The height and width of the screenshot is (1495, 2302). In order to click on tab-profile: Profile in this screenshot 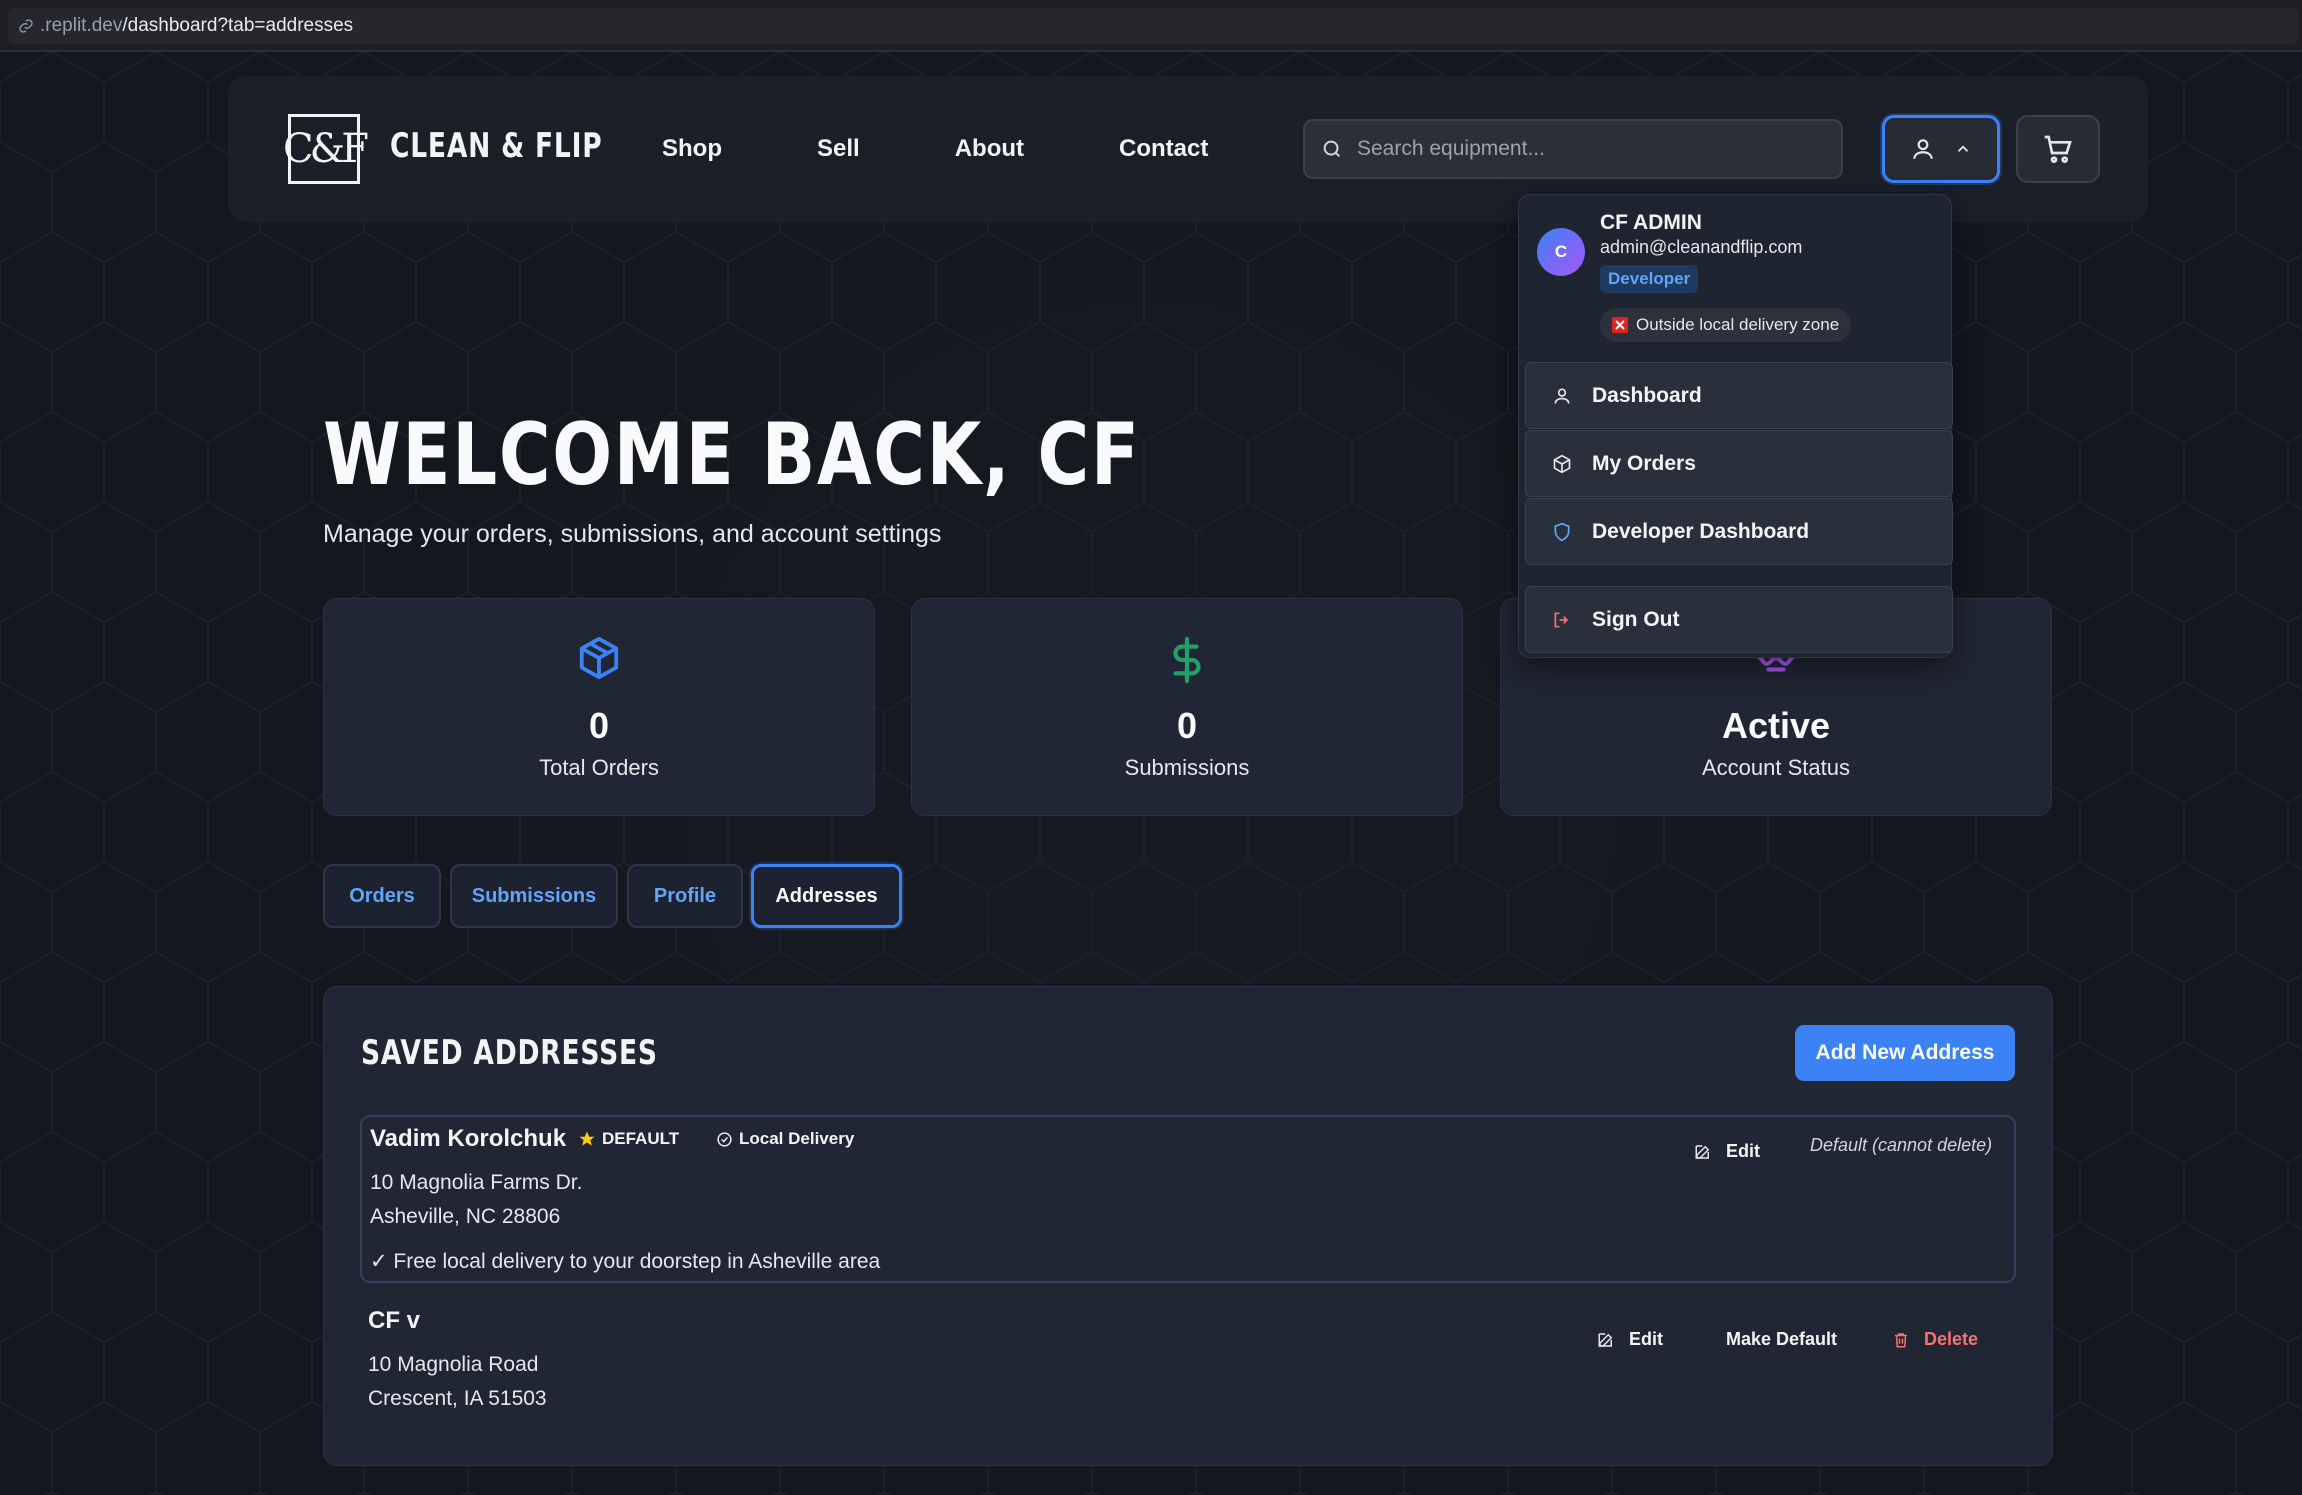, I will do `click(685, 896)`.